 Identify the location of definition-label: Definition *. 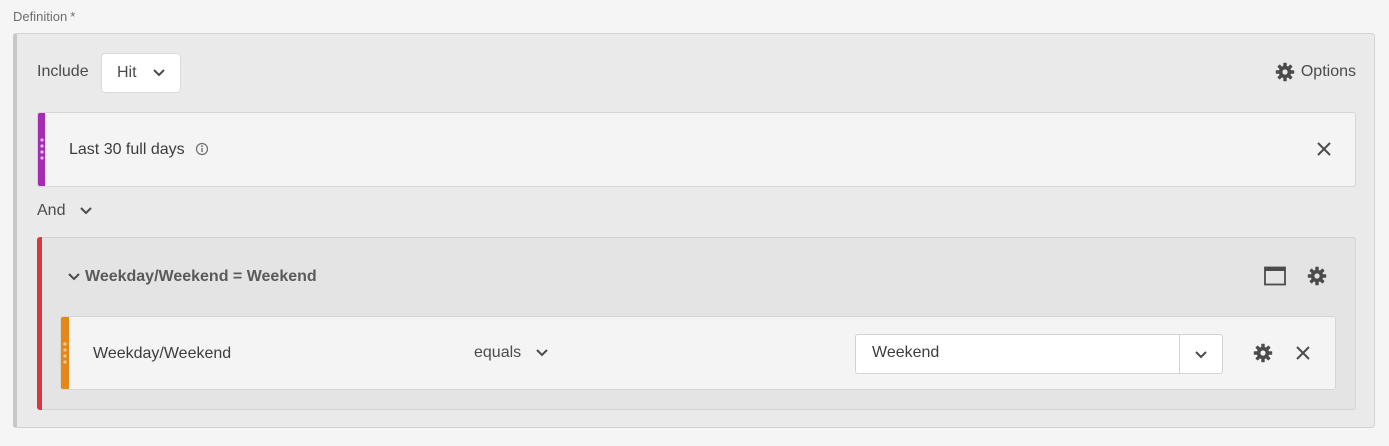
(44, 16).